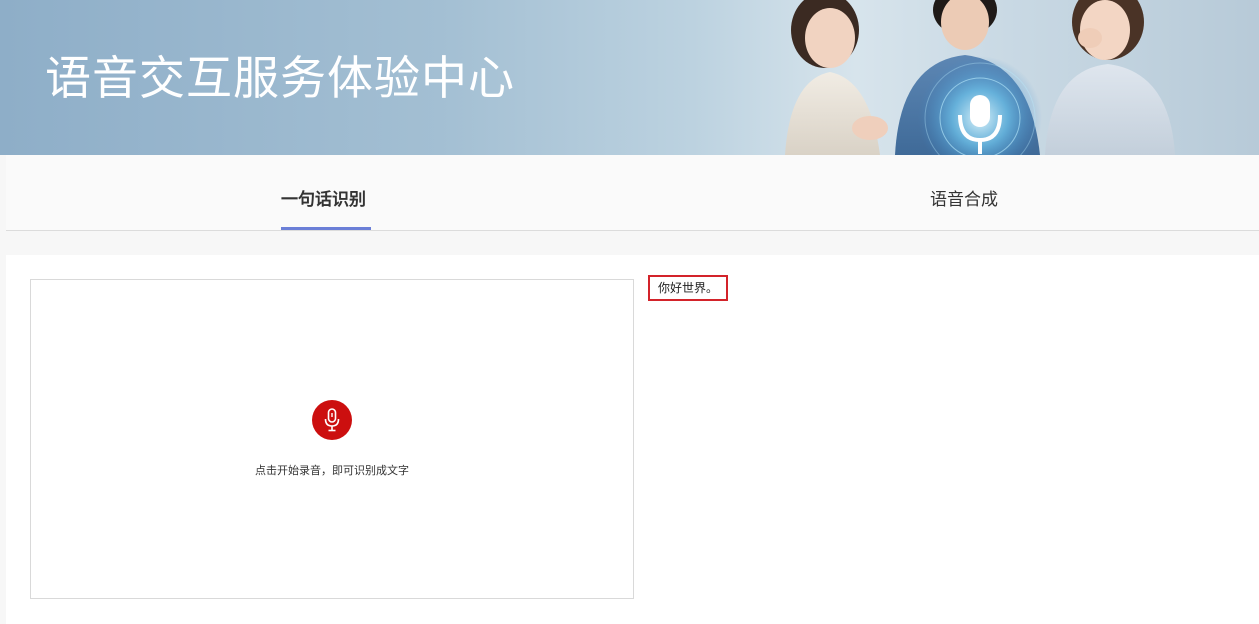 Image resolution: width=1259 pixels, height=624 pixels. I want to click on record-button, so click(332, 420).